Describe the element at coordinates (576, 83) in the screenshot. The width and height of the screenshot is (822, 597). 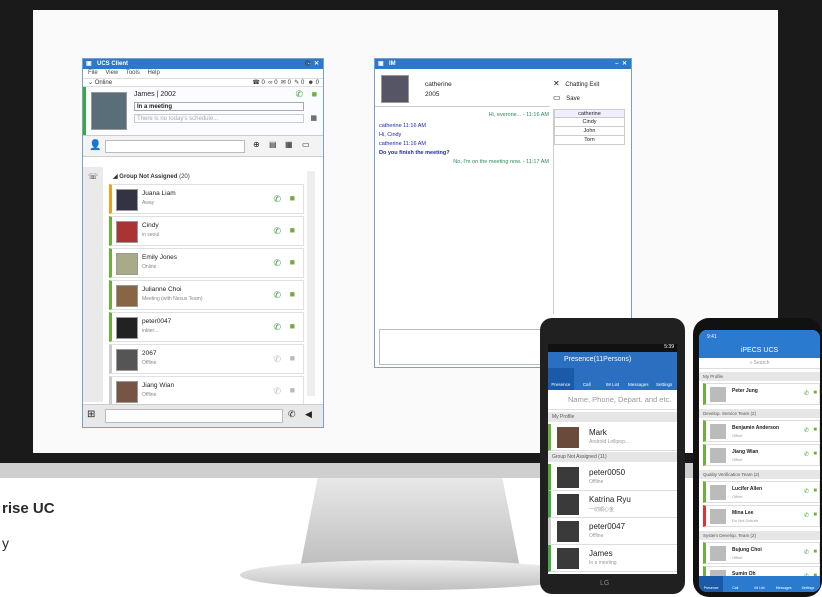
I see `chatting-exit-button: ✕ Chatting Exit` at that location.